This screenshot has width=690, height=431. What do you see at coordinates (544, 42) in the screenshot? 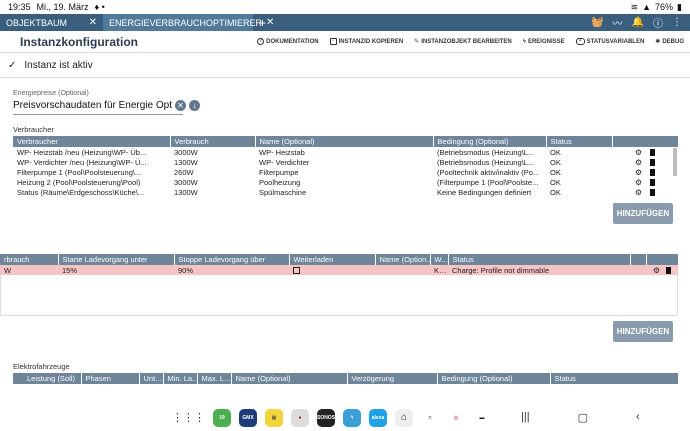
I see `events-button: ϟ EREIGNISSE` at bounding box center [544, 42].